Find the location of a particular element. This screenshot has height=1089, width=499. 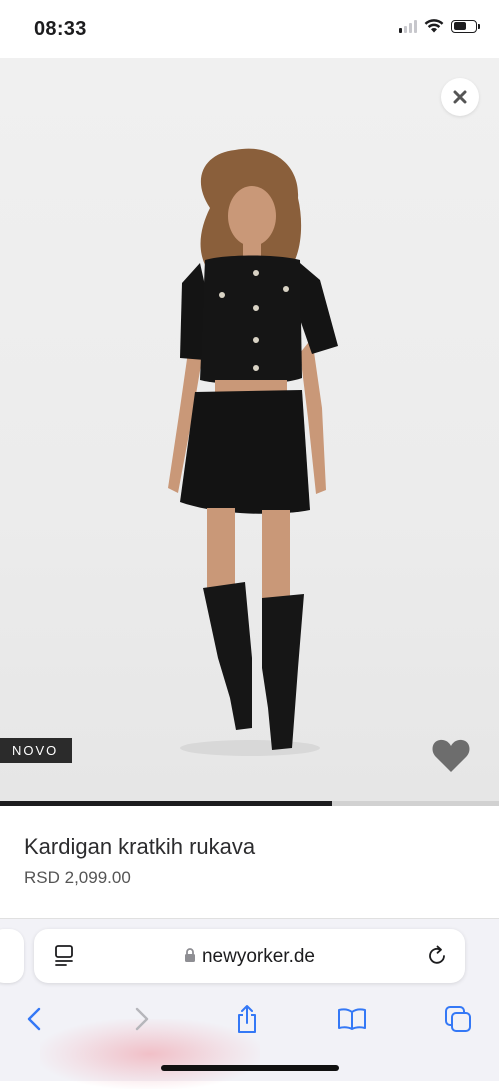

status-bar: 08:33 is located at coordinates (249, 29).